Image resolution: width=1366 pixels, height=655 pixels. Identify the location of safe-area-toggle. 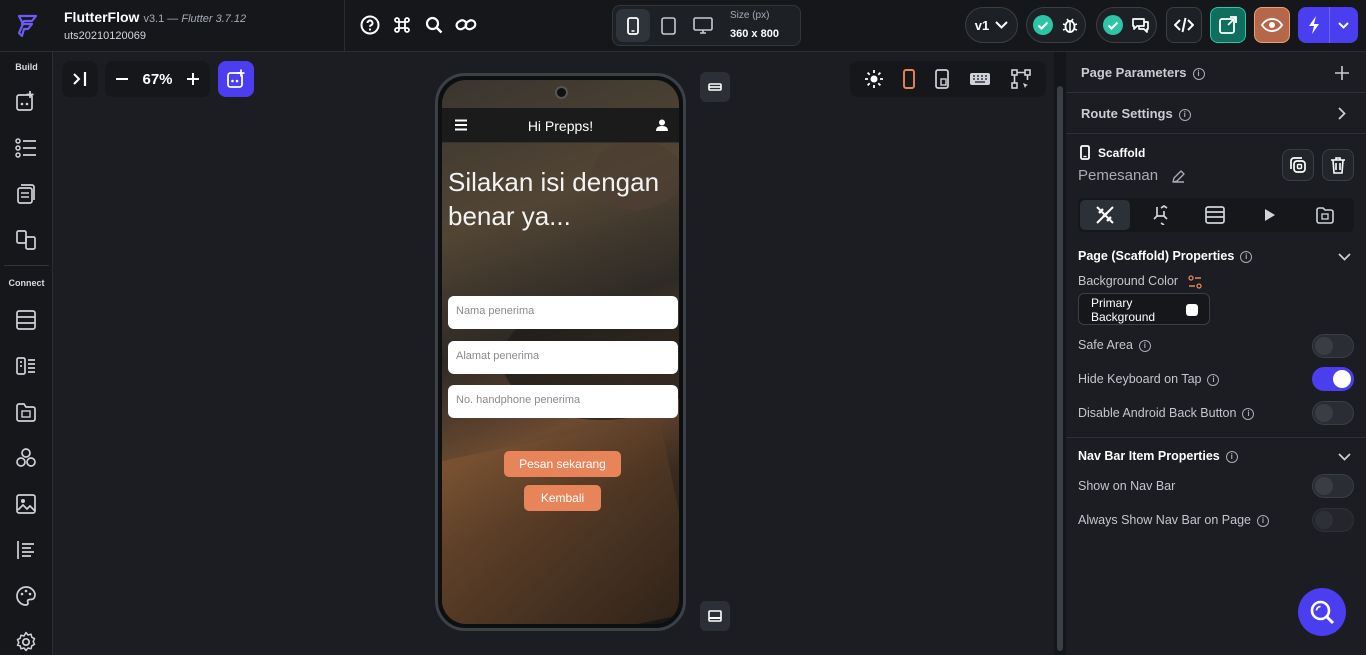
(1333, 346).